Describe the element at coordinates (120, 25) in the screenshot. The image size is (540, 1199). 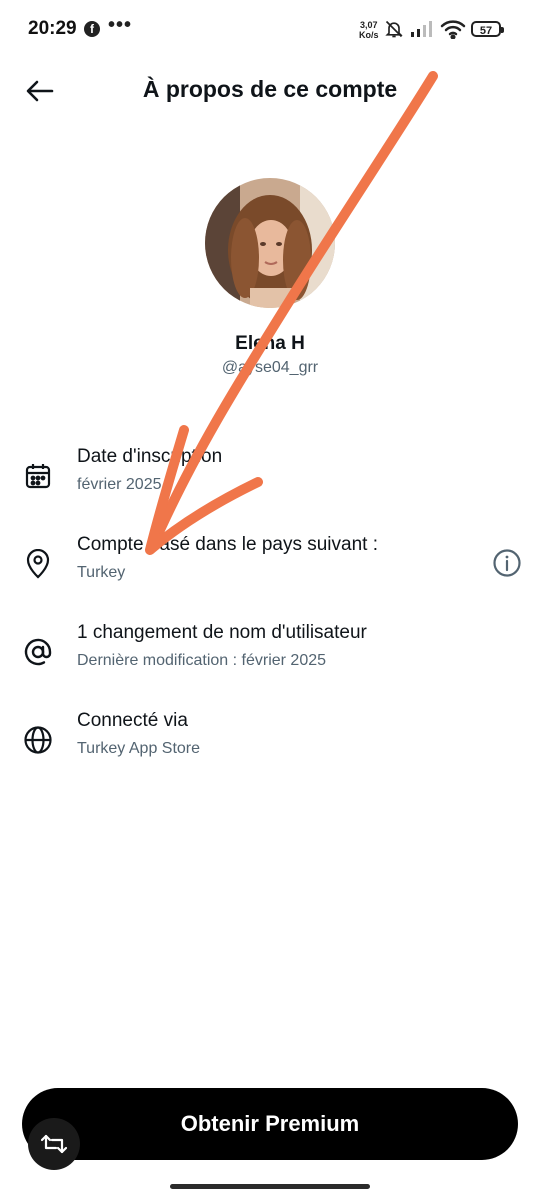
I see `more-notifications-icon: •••` at that location.